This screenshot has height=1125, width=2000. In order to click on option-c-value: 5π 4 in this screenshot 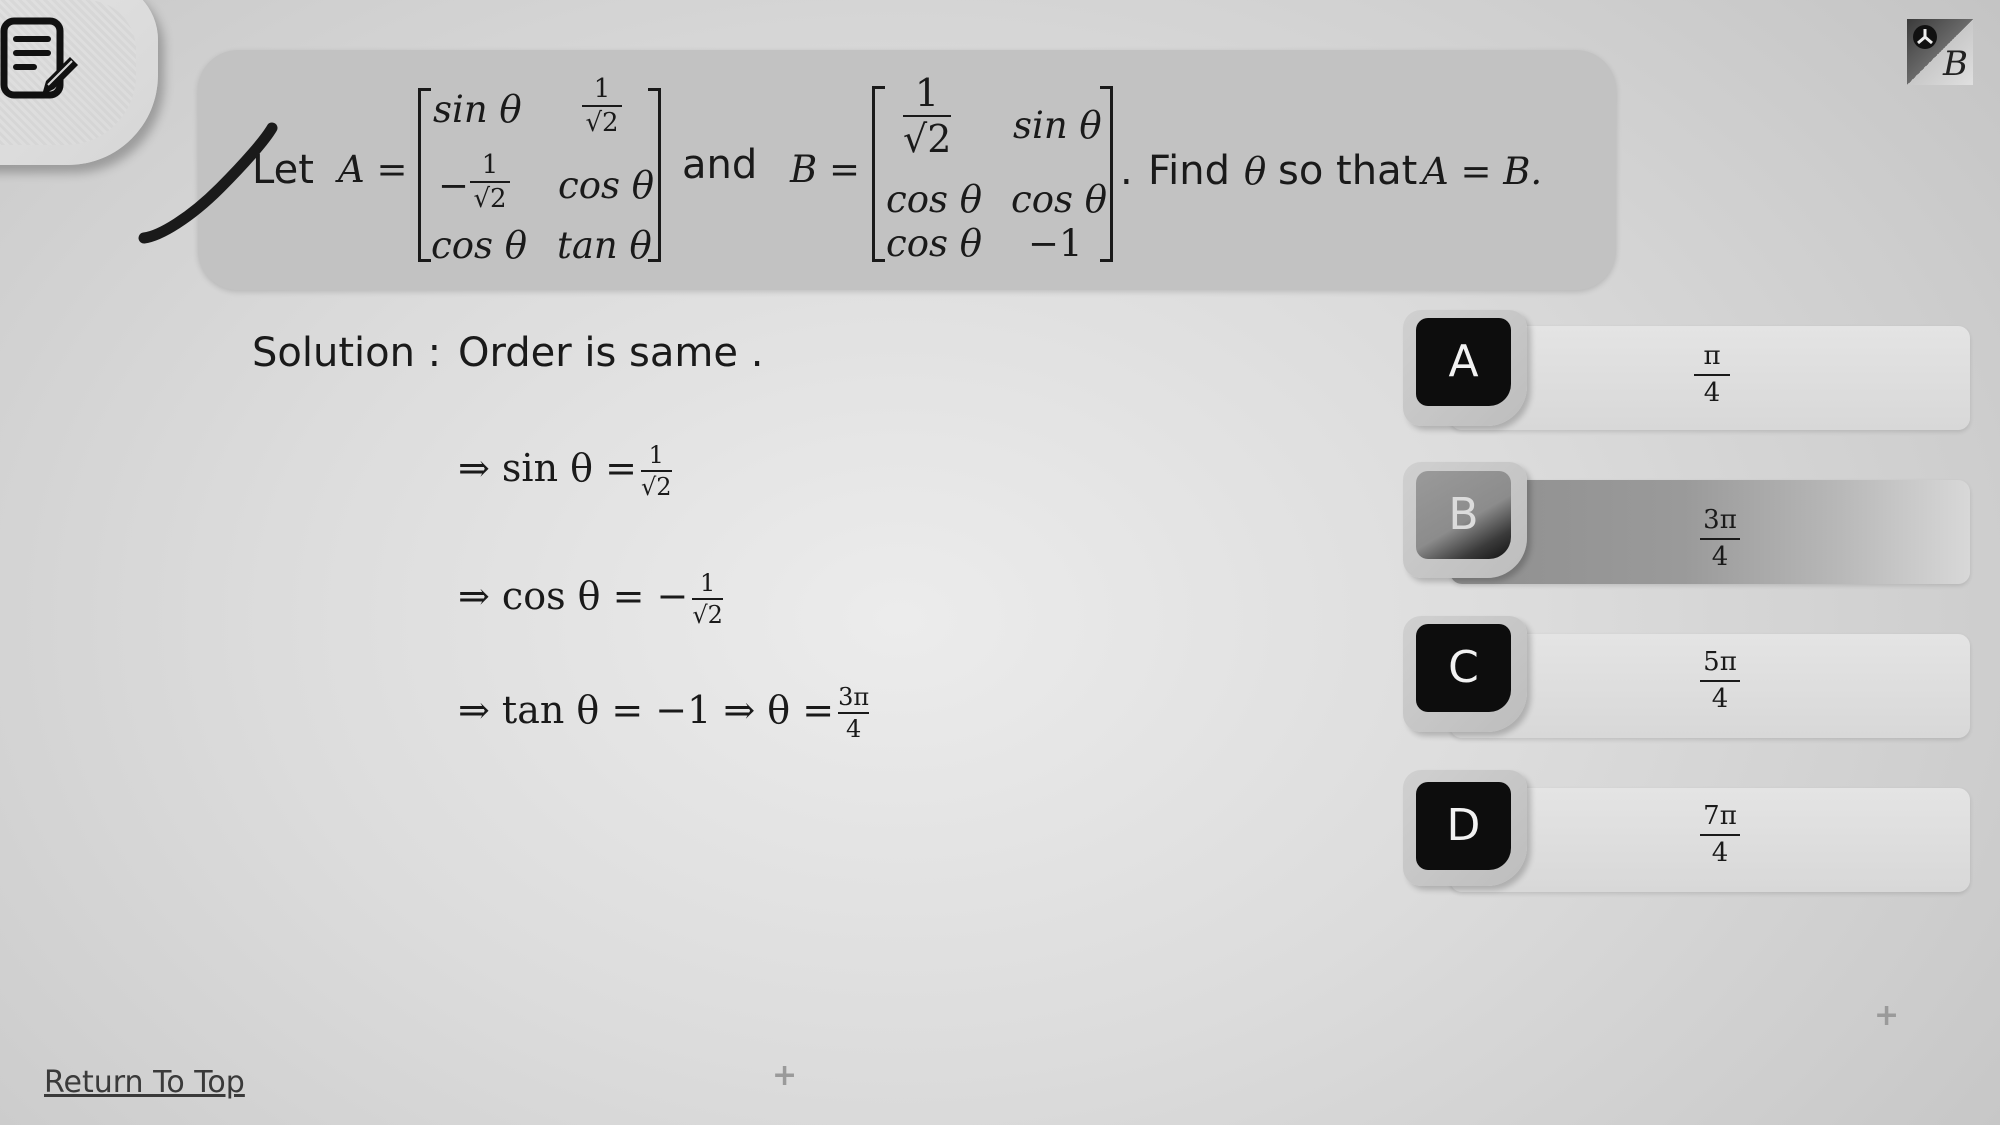, I will do `click(1720, 680)`.